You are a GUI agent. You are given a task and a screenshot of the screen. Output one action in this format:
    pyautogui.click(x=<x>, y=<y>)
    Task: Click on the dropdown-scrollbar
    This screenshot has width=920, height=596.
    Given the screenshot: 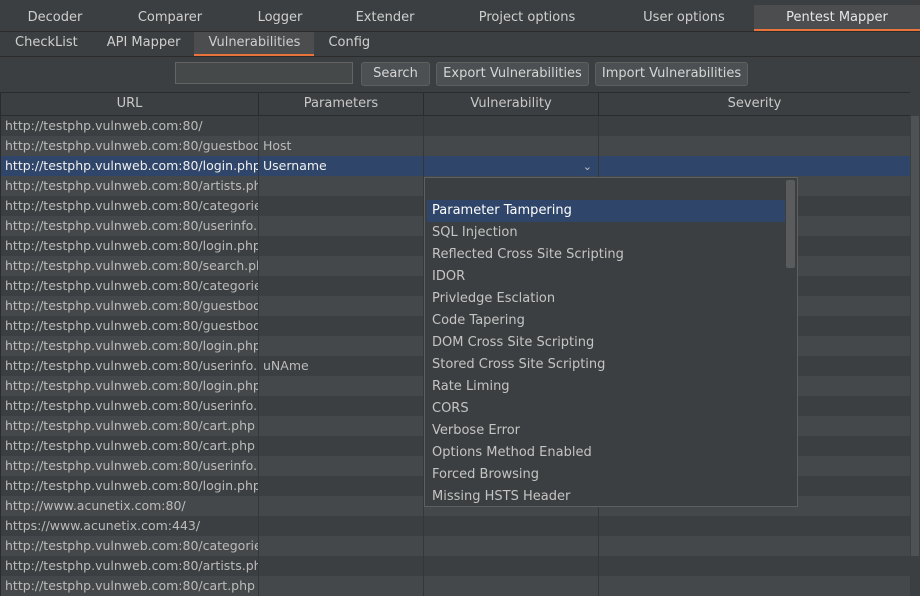 What is the action you would take?
    pyautogui.click(x=790, y=342)
    